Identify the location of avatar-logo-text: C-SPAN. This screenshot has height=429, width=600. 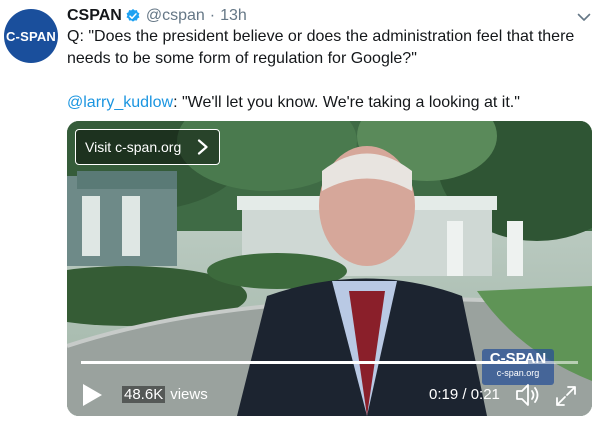
(31, 36).